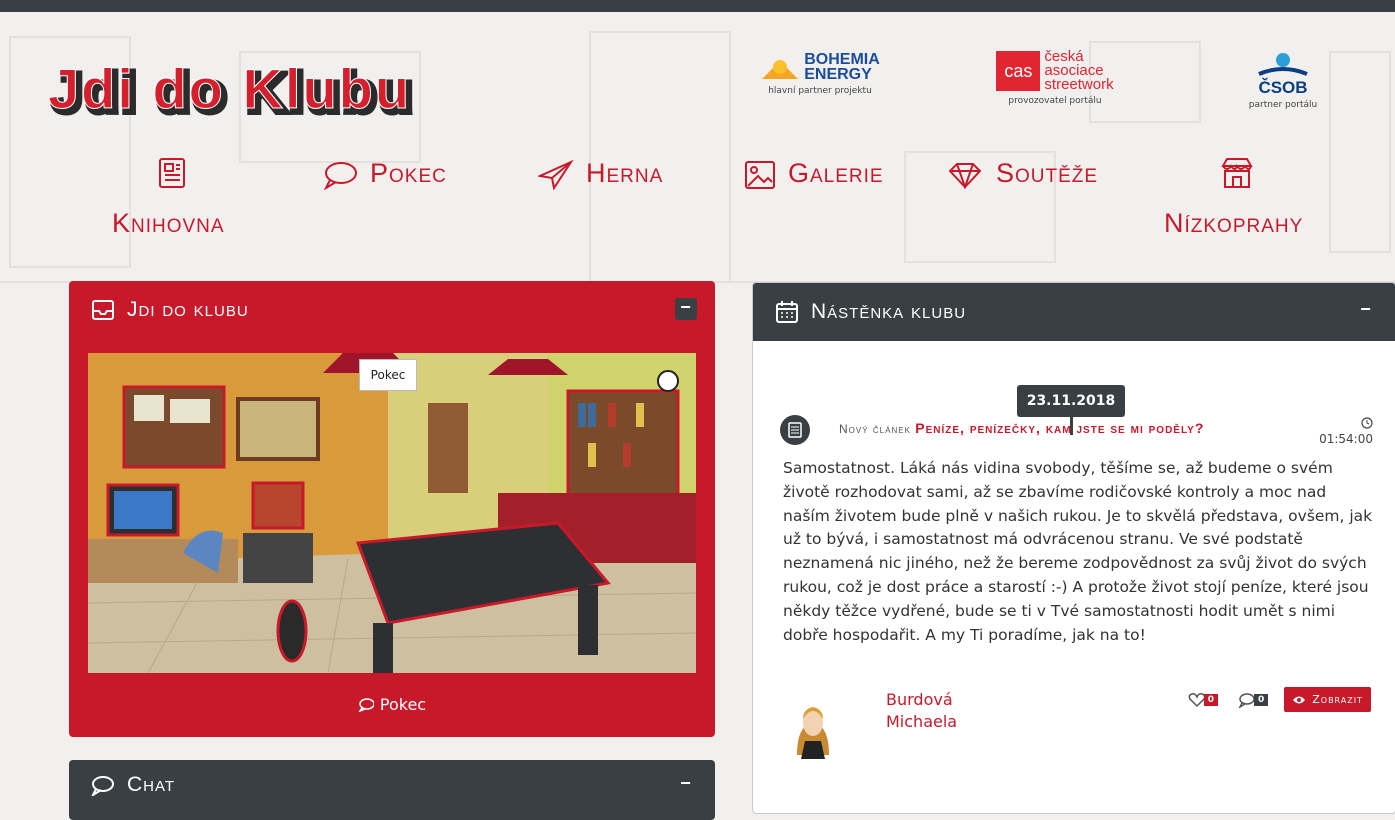  What do you see at coordinates (1283, 105) in the screenshot?
I see `partner-caption: partner portálu` at bounding box center [1283, 105].